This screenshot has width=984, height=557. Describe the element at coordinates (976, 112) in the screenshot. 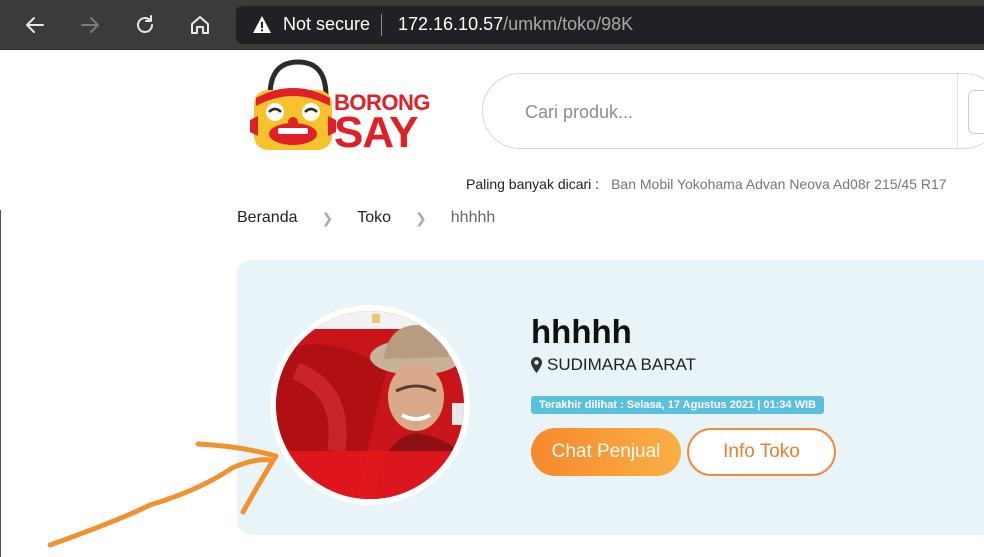

I see `search-category-button` at that location.